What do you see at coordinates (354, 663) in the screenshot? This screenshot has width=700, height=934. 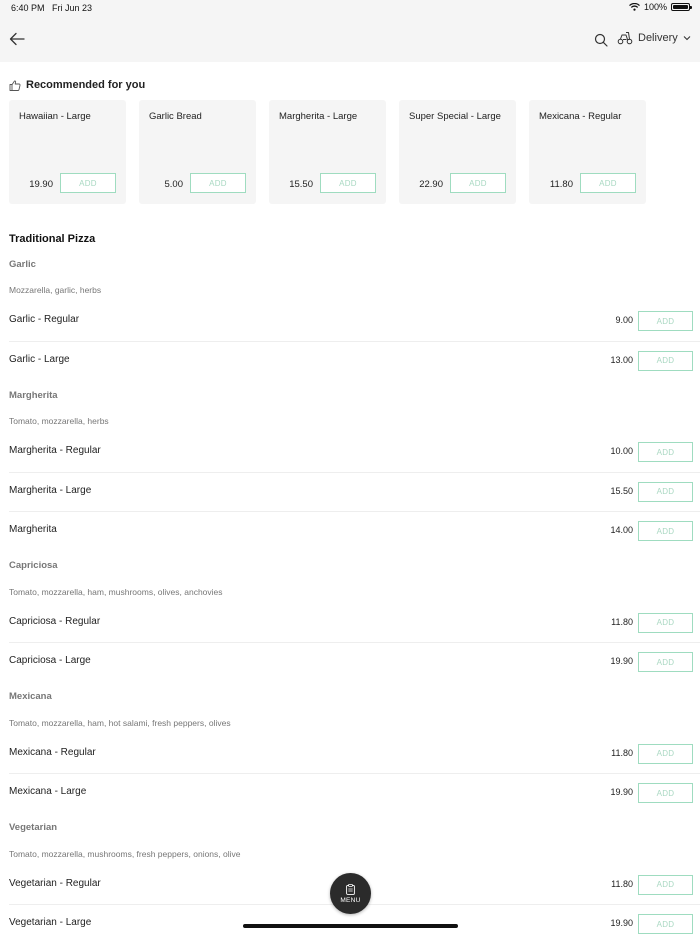 I see `menu-item-row: Capriciosa - Large 19.90 ADD` at bounding box center [354, 663].